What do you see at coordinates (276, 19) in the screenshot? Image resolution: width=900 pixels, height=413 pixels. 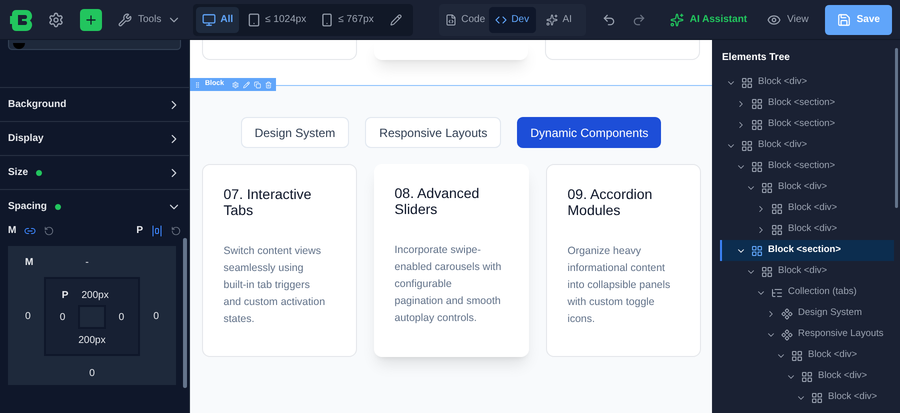 I see `device-tab: ≤ 1024px` at bounding box center [276, 19].